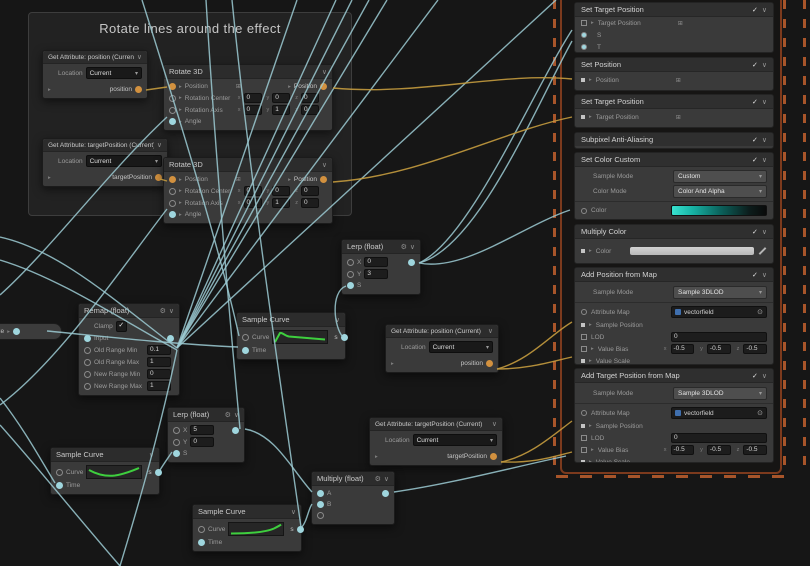  I want to click on node-lerp-float-1: Lerp (float) ⚙ ∨ X 0 Y 3 S, so click(381, 267).